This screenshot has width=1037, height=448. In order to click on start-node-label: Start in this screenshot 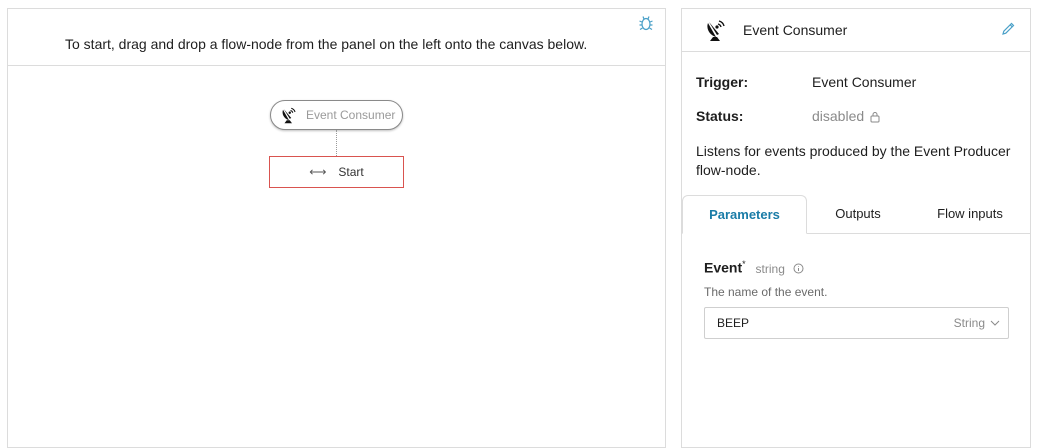, I will do `click(351, 172)`.